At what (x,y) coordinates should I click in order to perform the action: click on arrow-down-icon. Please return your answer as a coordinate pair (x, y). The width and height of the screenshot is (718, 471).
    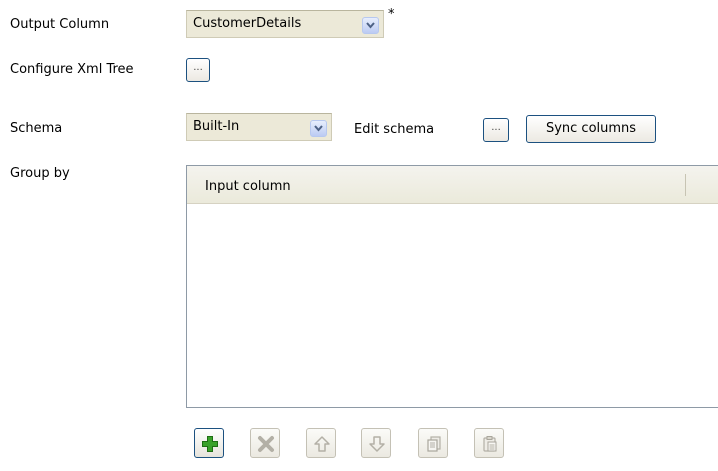
    Looking at the image, I should click on (377, 444).